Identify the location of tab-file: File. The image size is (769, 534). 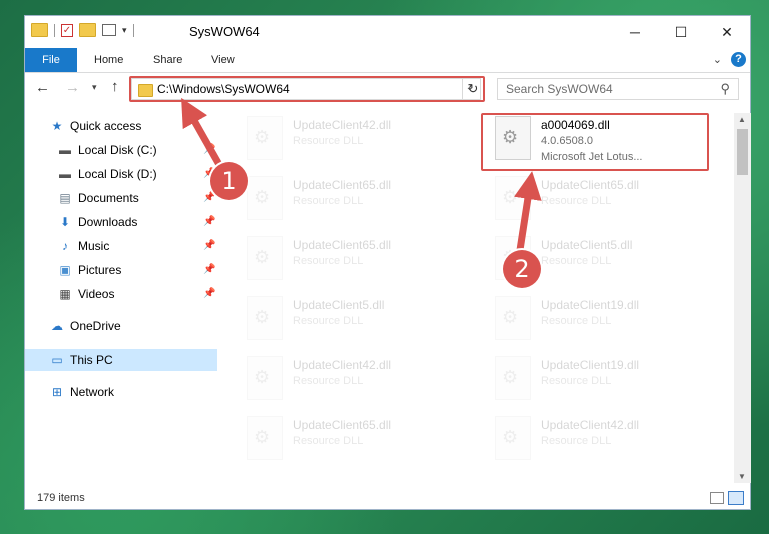
(51, 60).